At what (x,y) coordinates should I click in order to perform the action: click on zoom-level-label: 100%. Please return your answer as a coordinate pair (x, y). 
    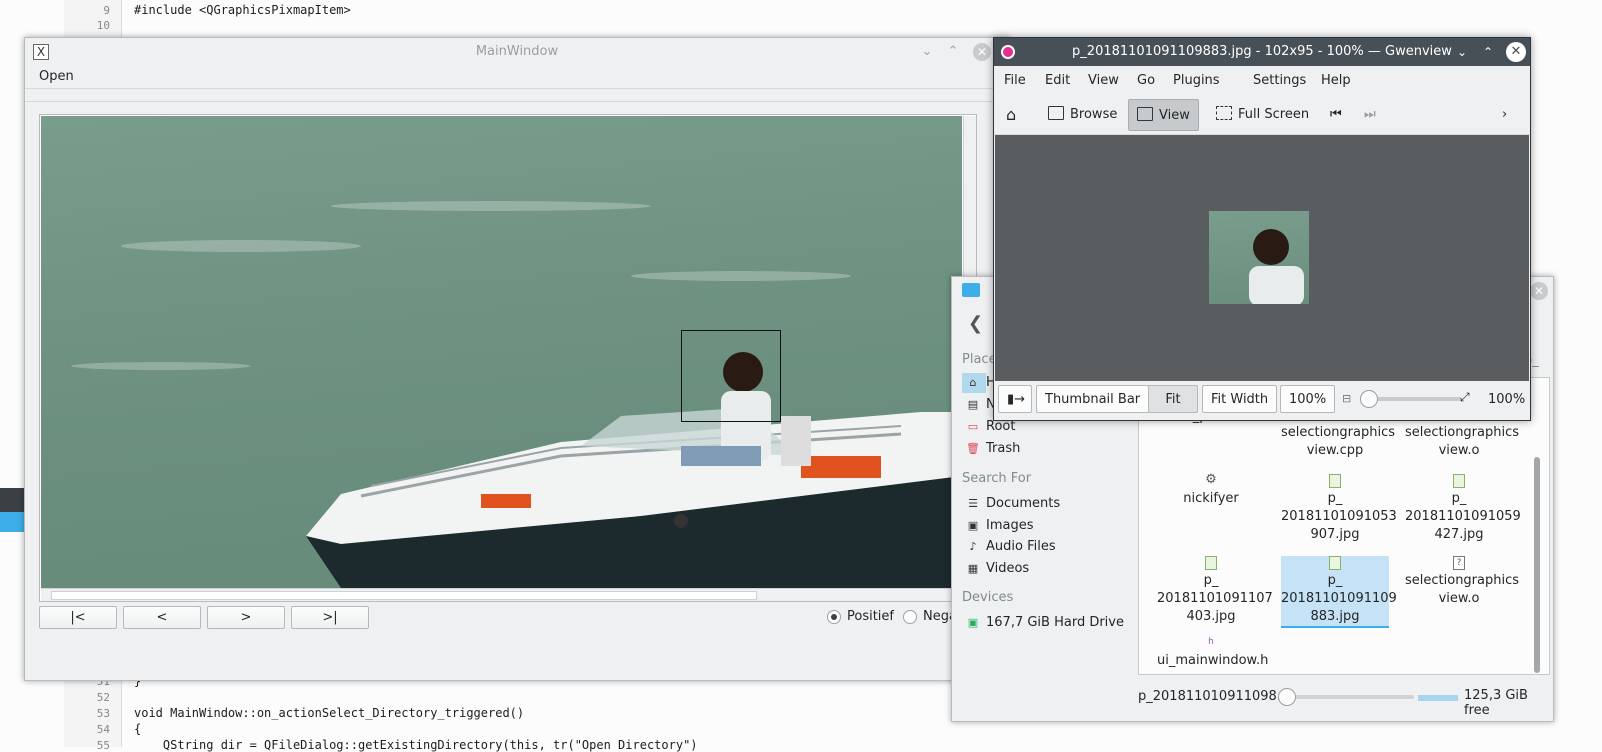
    Looking at the image, I should click on (1507, 399).